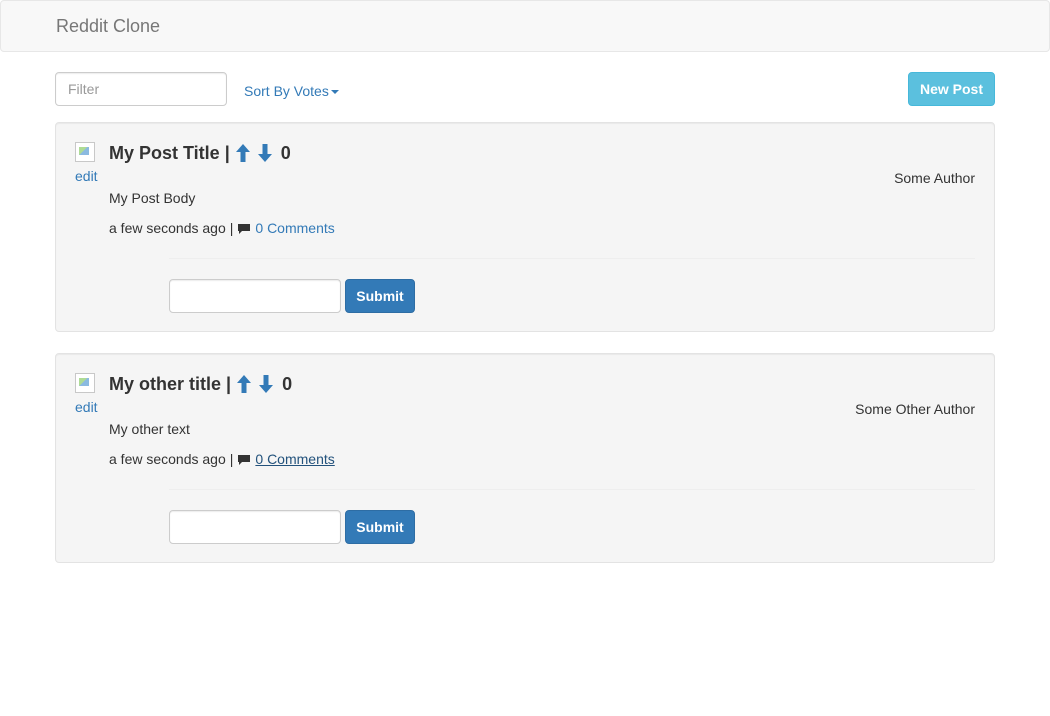  Describe the element at coordinates (525, 26) in the screenshot. I see `navbar: Reddit Clone` at that location.